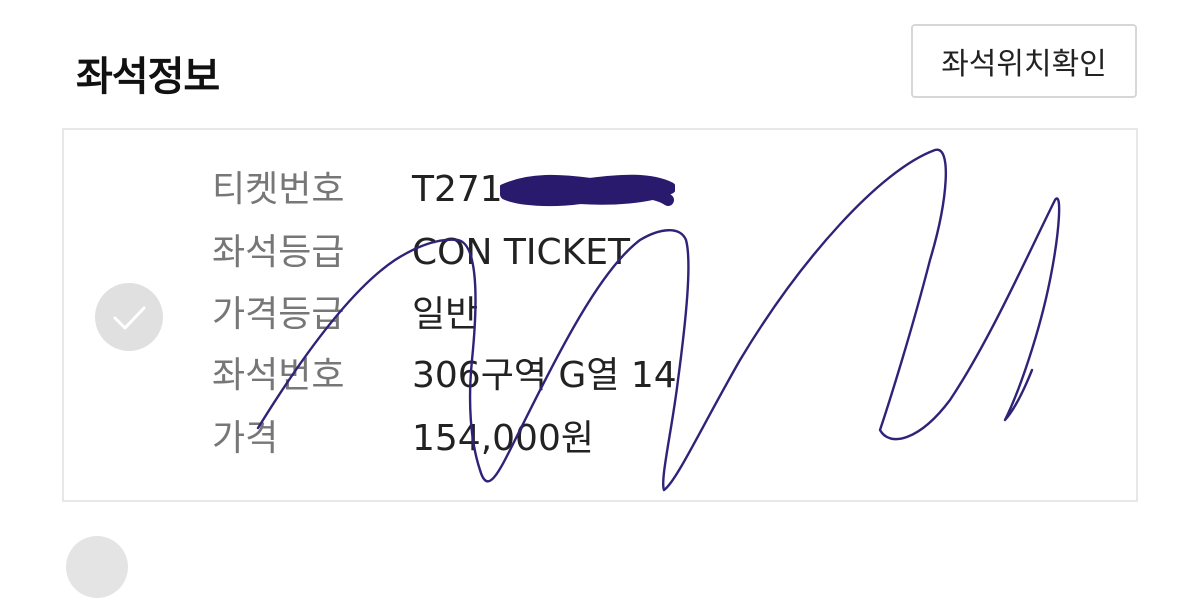 Image resolution: width=1200 pixels, height=598 pixels. Describe the element at coordinates (278, 314) in the screenshot. I see `price-grade-label: 가격등급` at that location.